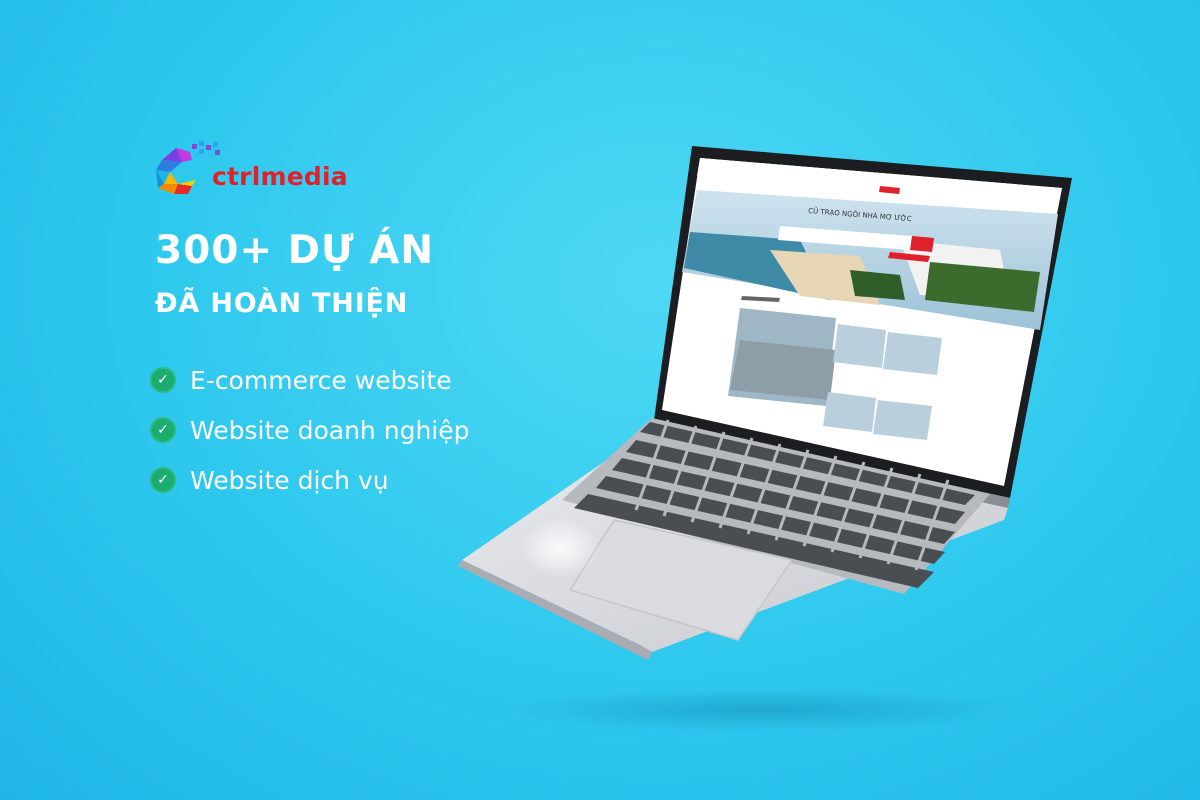 The height and width of the screenshot is (800, 1200). What do you see at coordinates (760, 710) in the screenshot?
I see `laptop-shadow` at bounding box center [760, 710].